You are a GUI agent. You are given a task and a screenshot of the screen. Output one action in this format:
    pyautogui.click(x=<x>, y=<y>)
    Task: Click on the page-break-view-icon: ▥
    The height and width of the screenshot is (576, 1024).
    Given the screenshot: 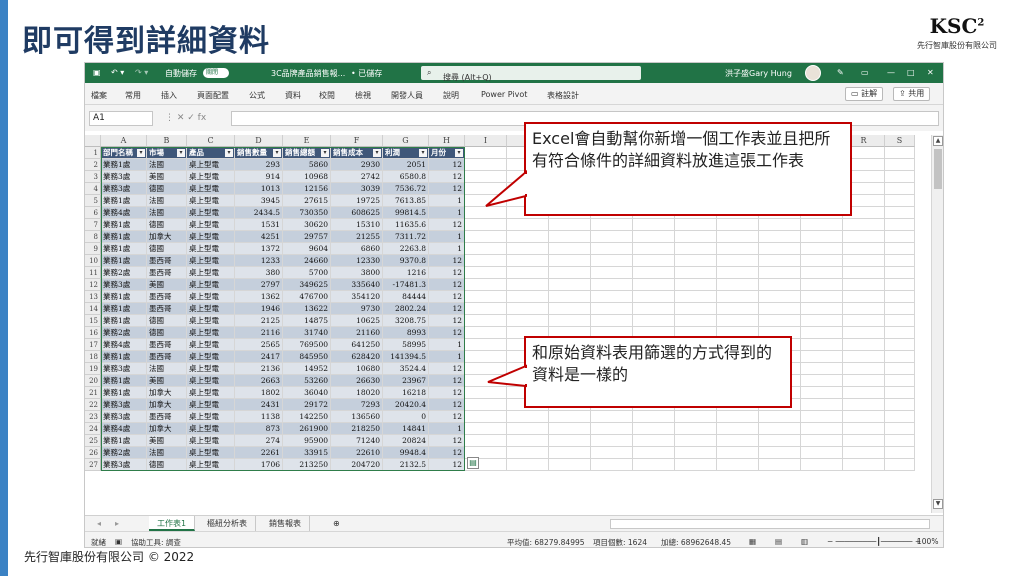 What is the action you would take?
    pyautogui.click(x=804, y=541)
    